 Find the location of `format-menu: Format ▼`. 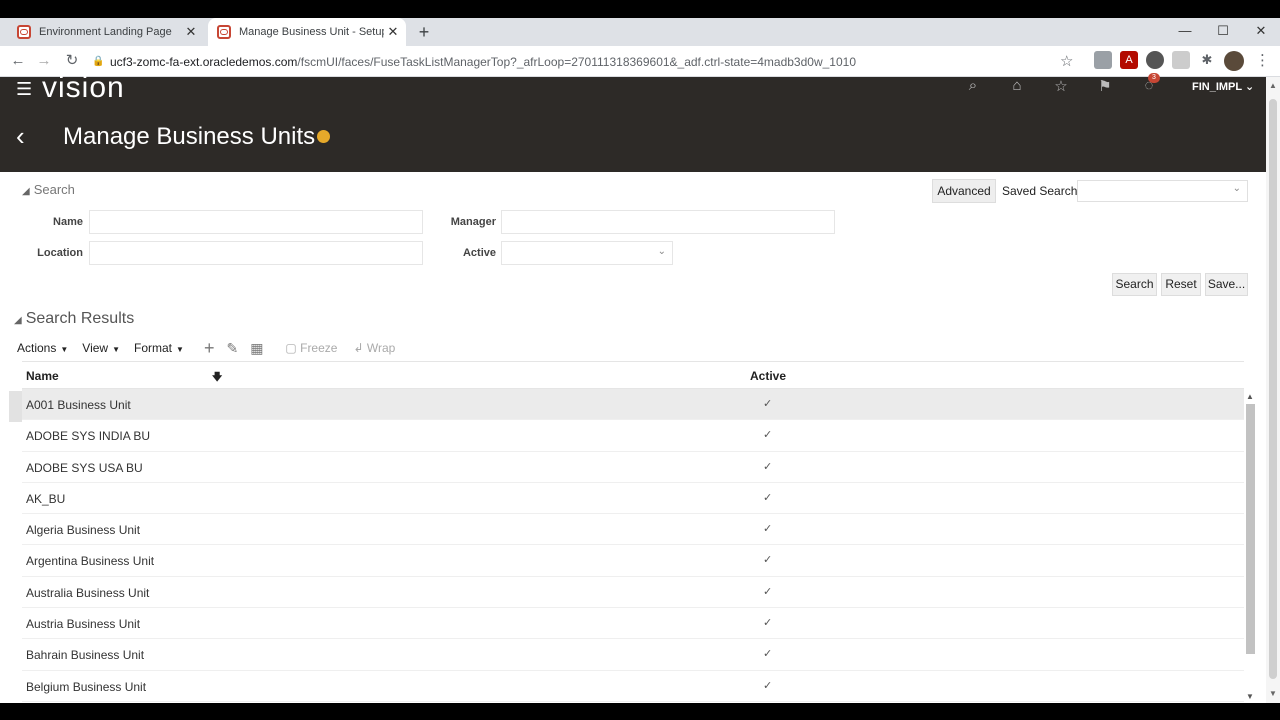

format-menu: Format ▼ is located at coordinates (159, 348).